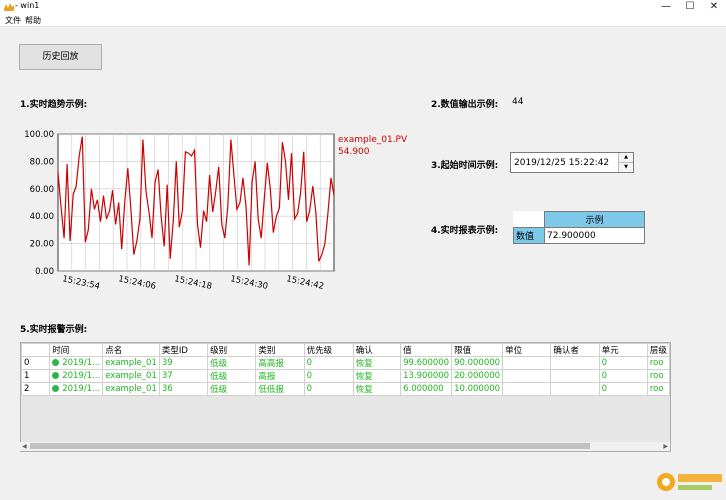 The height and width of the screenshot is (500, 726). I want to click on scroll-left-icon: ◀, so click(24, 446).